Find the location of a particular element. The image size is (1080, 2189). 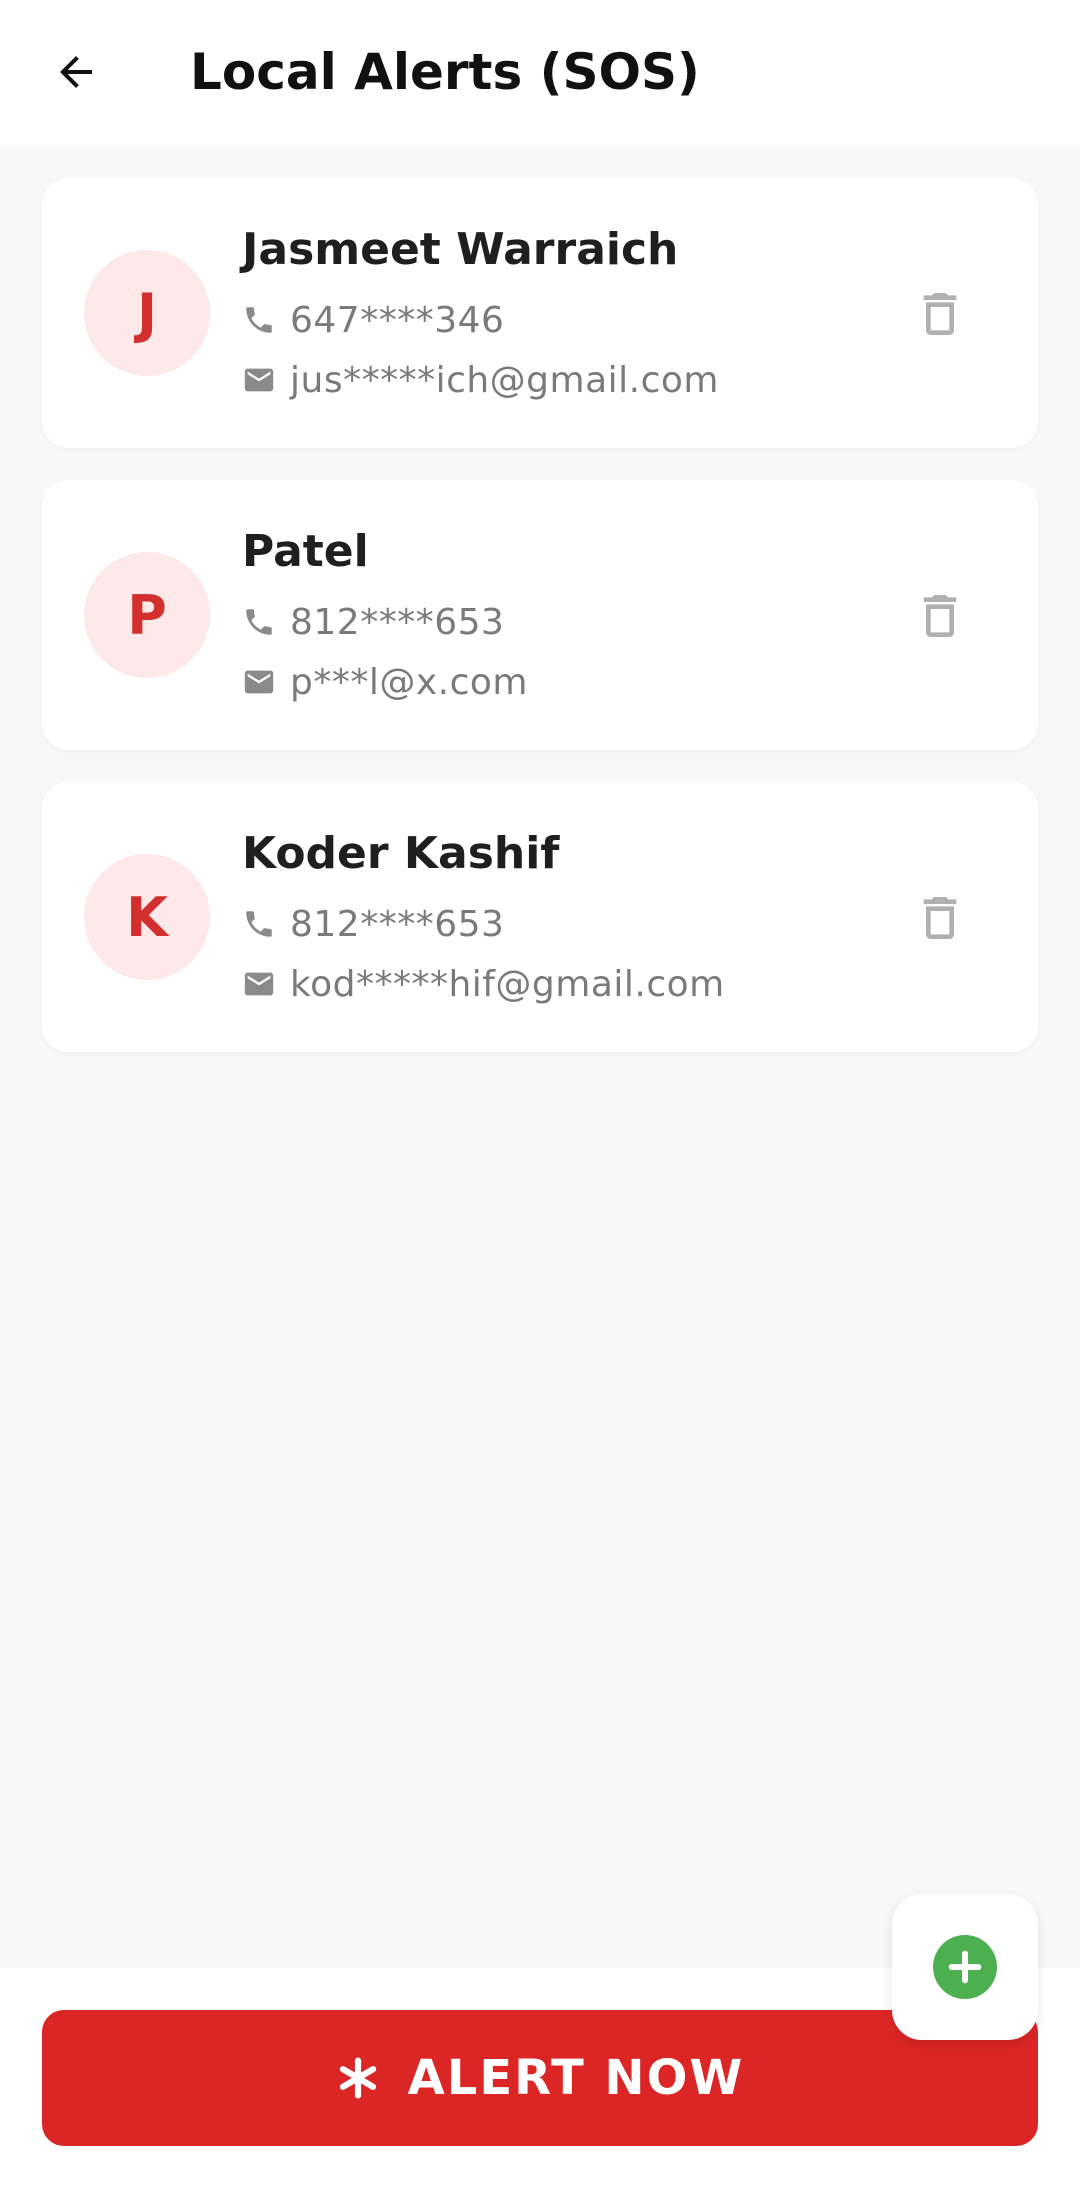

arrow-left-icon is located at coordinates (76, 72).